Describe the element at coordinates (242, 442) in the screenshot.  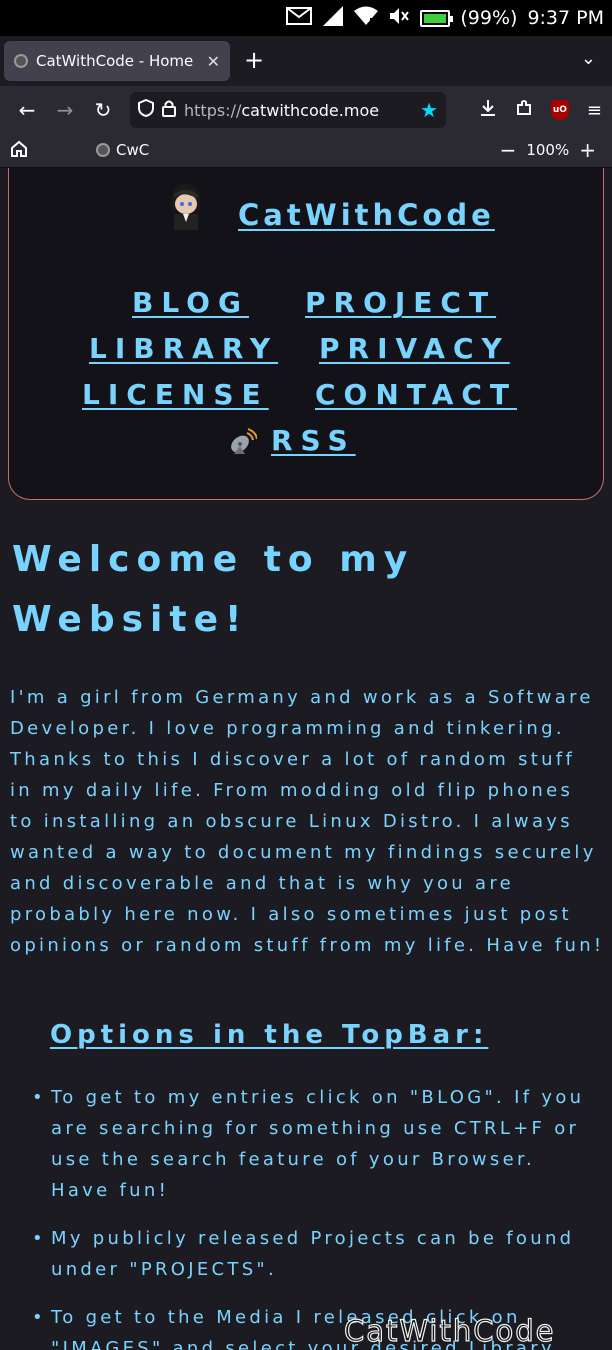
I see `satellite-dish-icon` at that location.